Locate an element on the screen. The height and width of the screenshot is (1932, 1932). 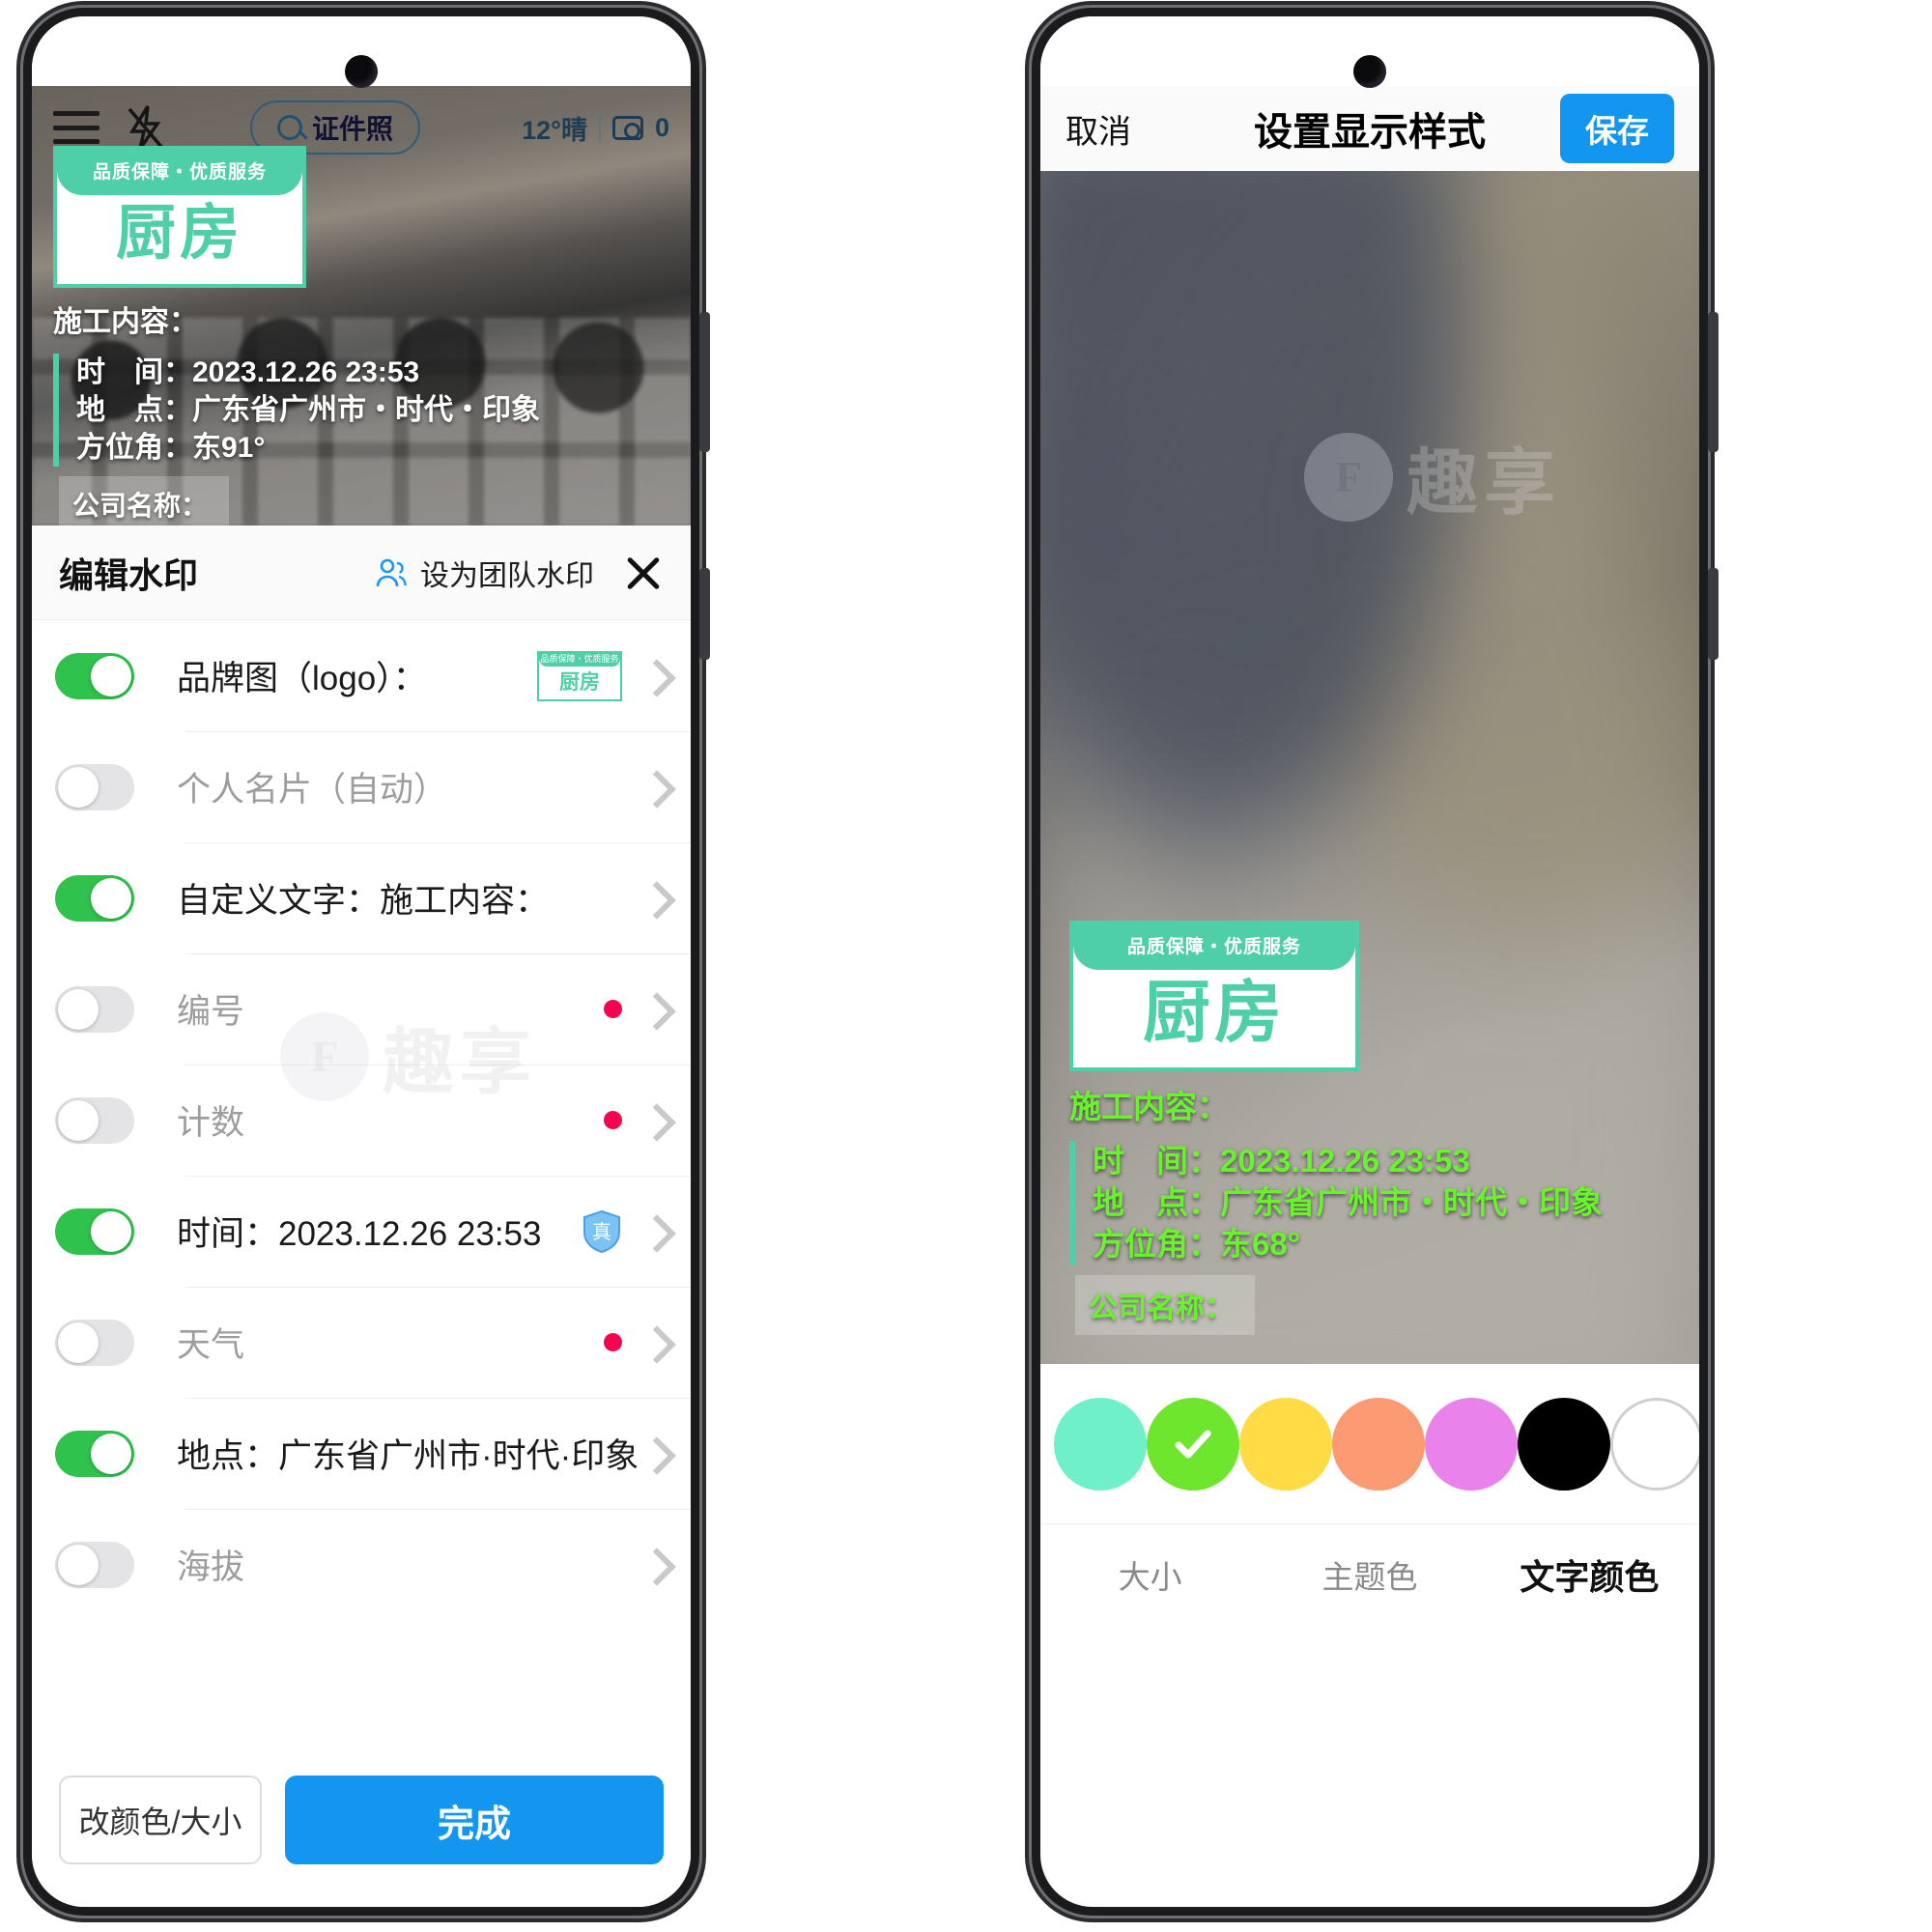
list-item-label: 海拔 is located at coordinates (211, 1567).